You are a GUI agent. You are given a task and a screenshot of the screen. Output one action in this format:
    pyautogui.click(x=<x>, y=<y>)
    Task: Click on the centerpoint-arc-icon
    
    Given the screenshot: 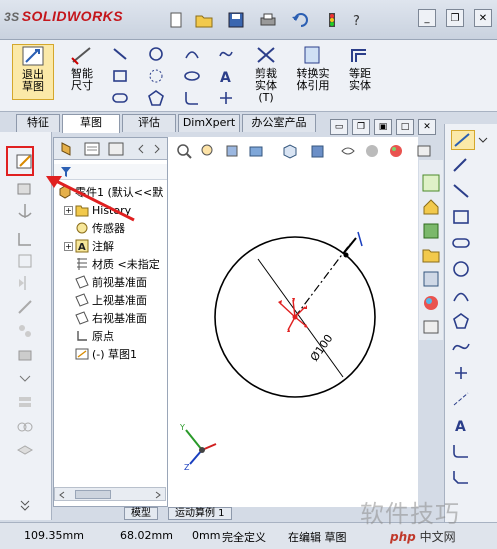 What is the action you would take?
    pyautogui.click(x=156, y=76)
    